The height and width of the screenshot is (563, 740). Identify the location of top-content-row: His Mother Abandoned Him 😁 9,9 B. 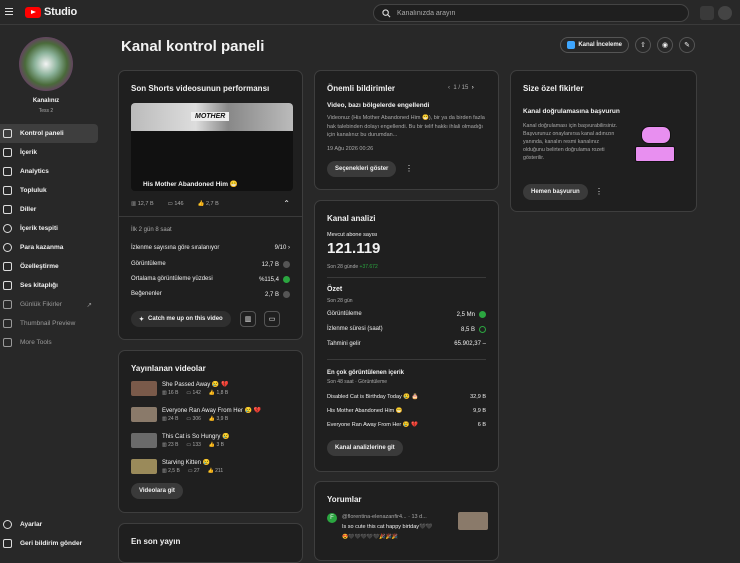
(406, 411).